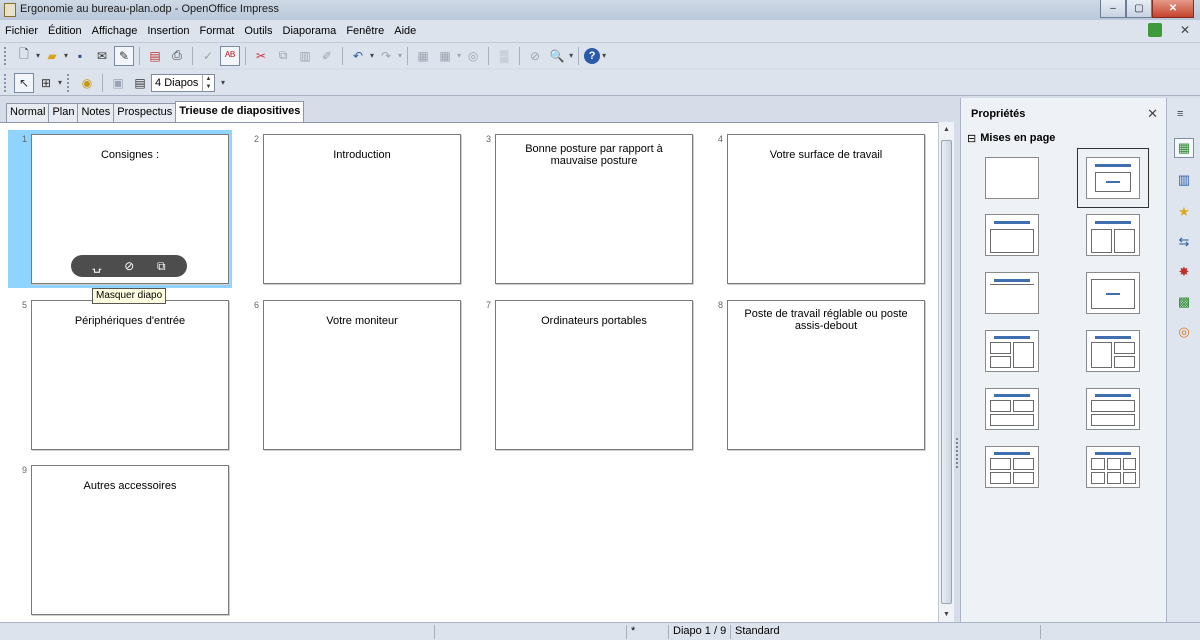 This screenshot has width=1200, height=640. What do you see at coordinates (1063, 138) in the screenshot?
I see `layouts-section-header: ⊟ Mises en page` at bounding box center [1063, 138].